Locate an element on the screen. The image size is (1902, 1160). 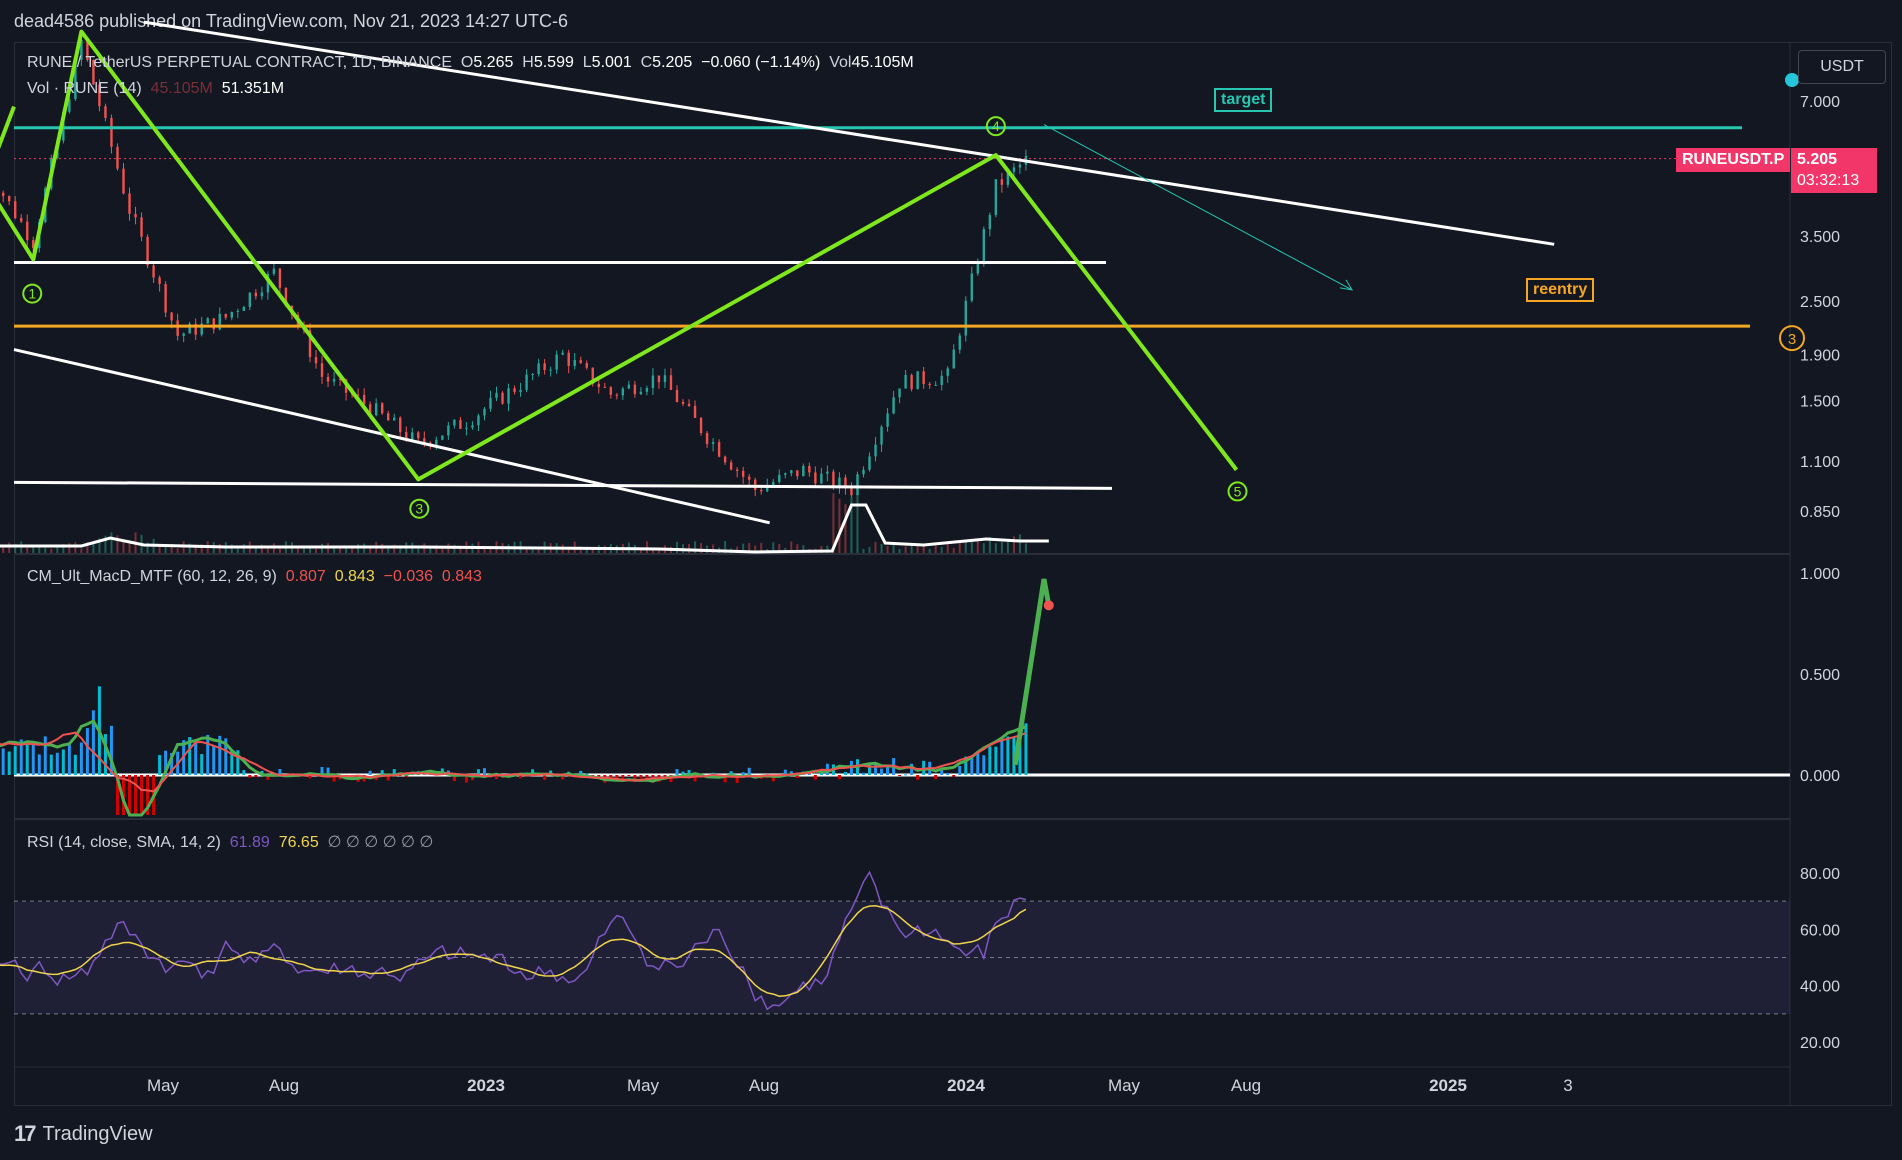
vol-label: Vol is located at coordinates (840, 62).